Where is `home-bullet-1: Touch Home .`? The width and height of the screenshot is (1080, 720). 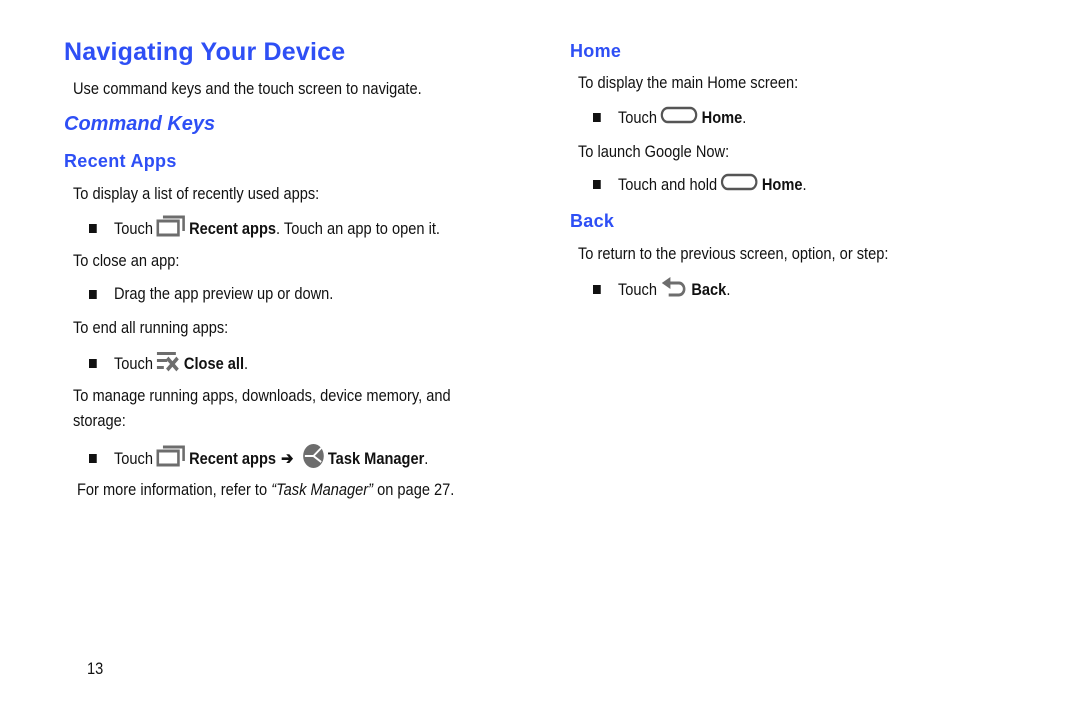 home-bullet-1: Touch Home . is located at coordinates (669, 117).